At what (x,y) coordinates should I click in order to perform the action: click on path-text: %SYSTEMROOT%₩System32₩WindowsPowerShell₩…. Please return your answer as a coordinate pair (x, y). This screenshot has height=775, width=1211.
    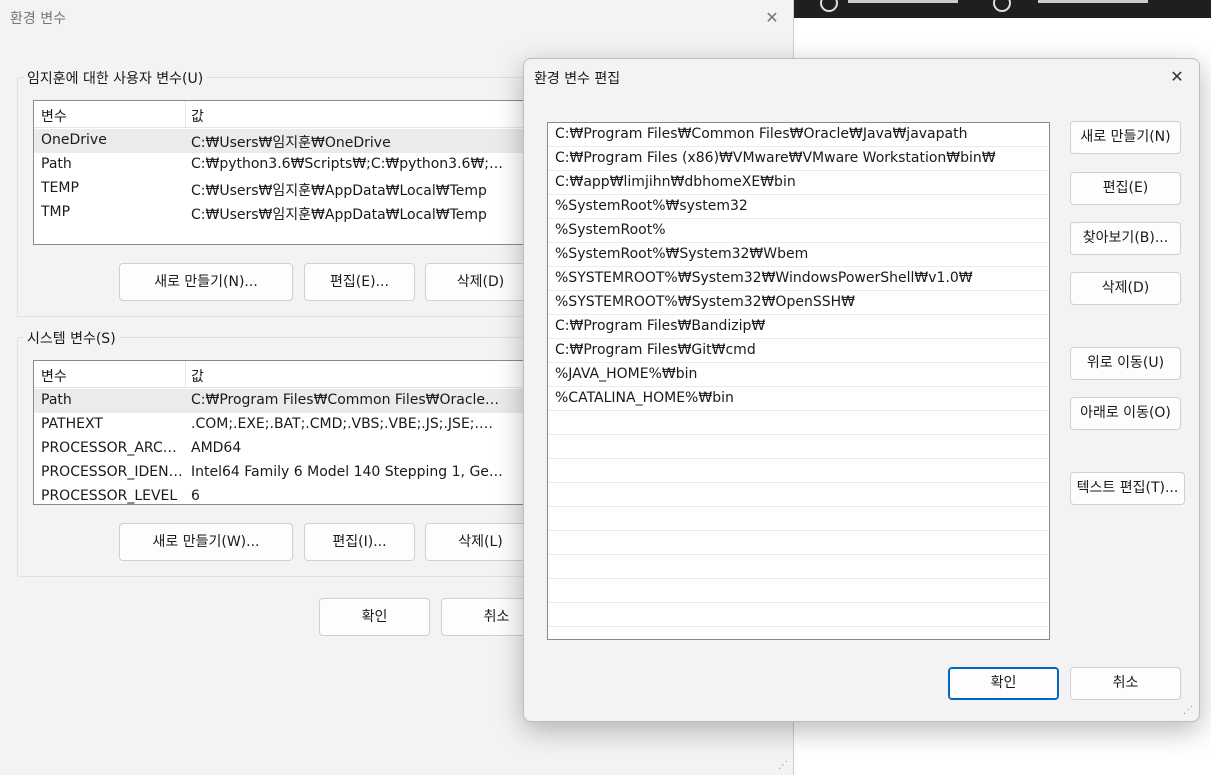
    Looking at the image, I should click on (764, 278).